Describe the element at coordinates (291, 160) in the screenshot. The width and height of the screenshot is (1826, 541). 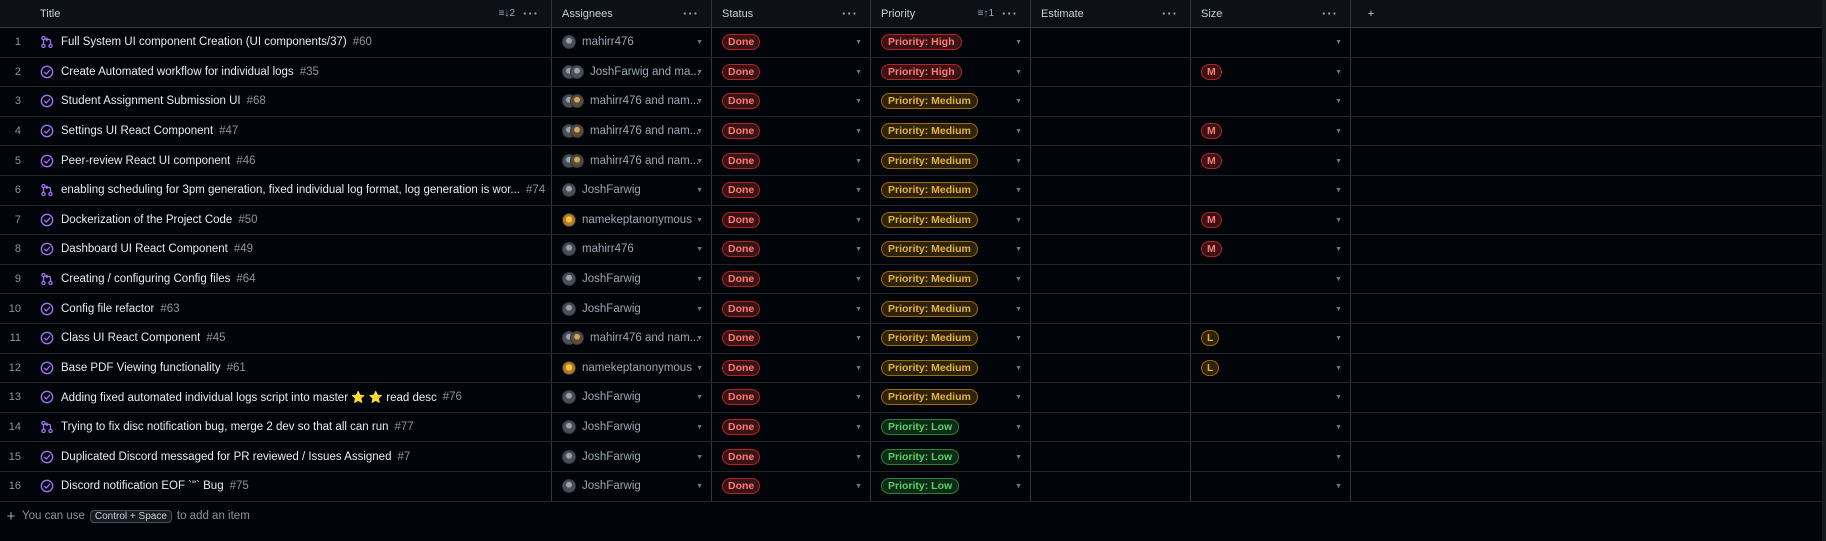
I see `title-cell: Peer-review React UI component #46` at that location.